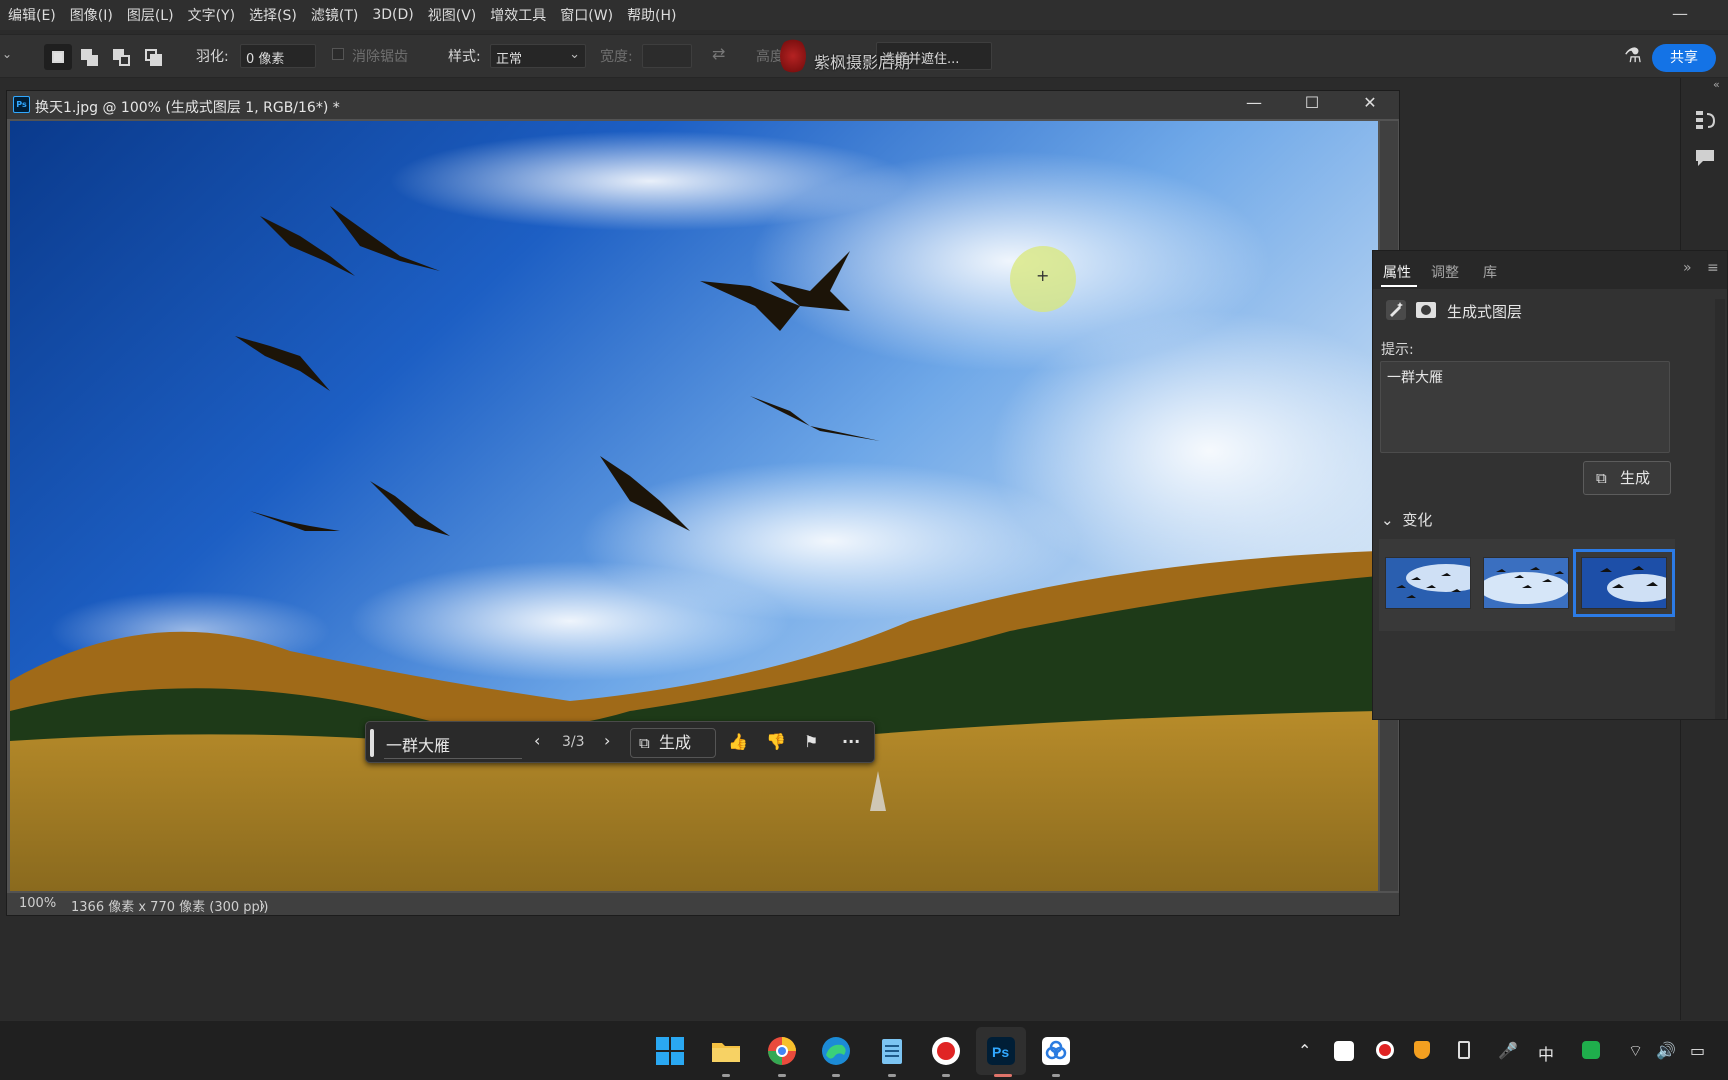 The width and height of the screenshot is (1728, 1080). What do you see at coordinates (1705, 158) in the screenshot?
I see `comments-panel-icon` at bounding box center [1705, 158].